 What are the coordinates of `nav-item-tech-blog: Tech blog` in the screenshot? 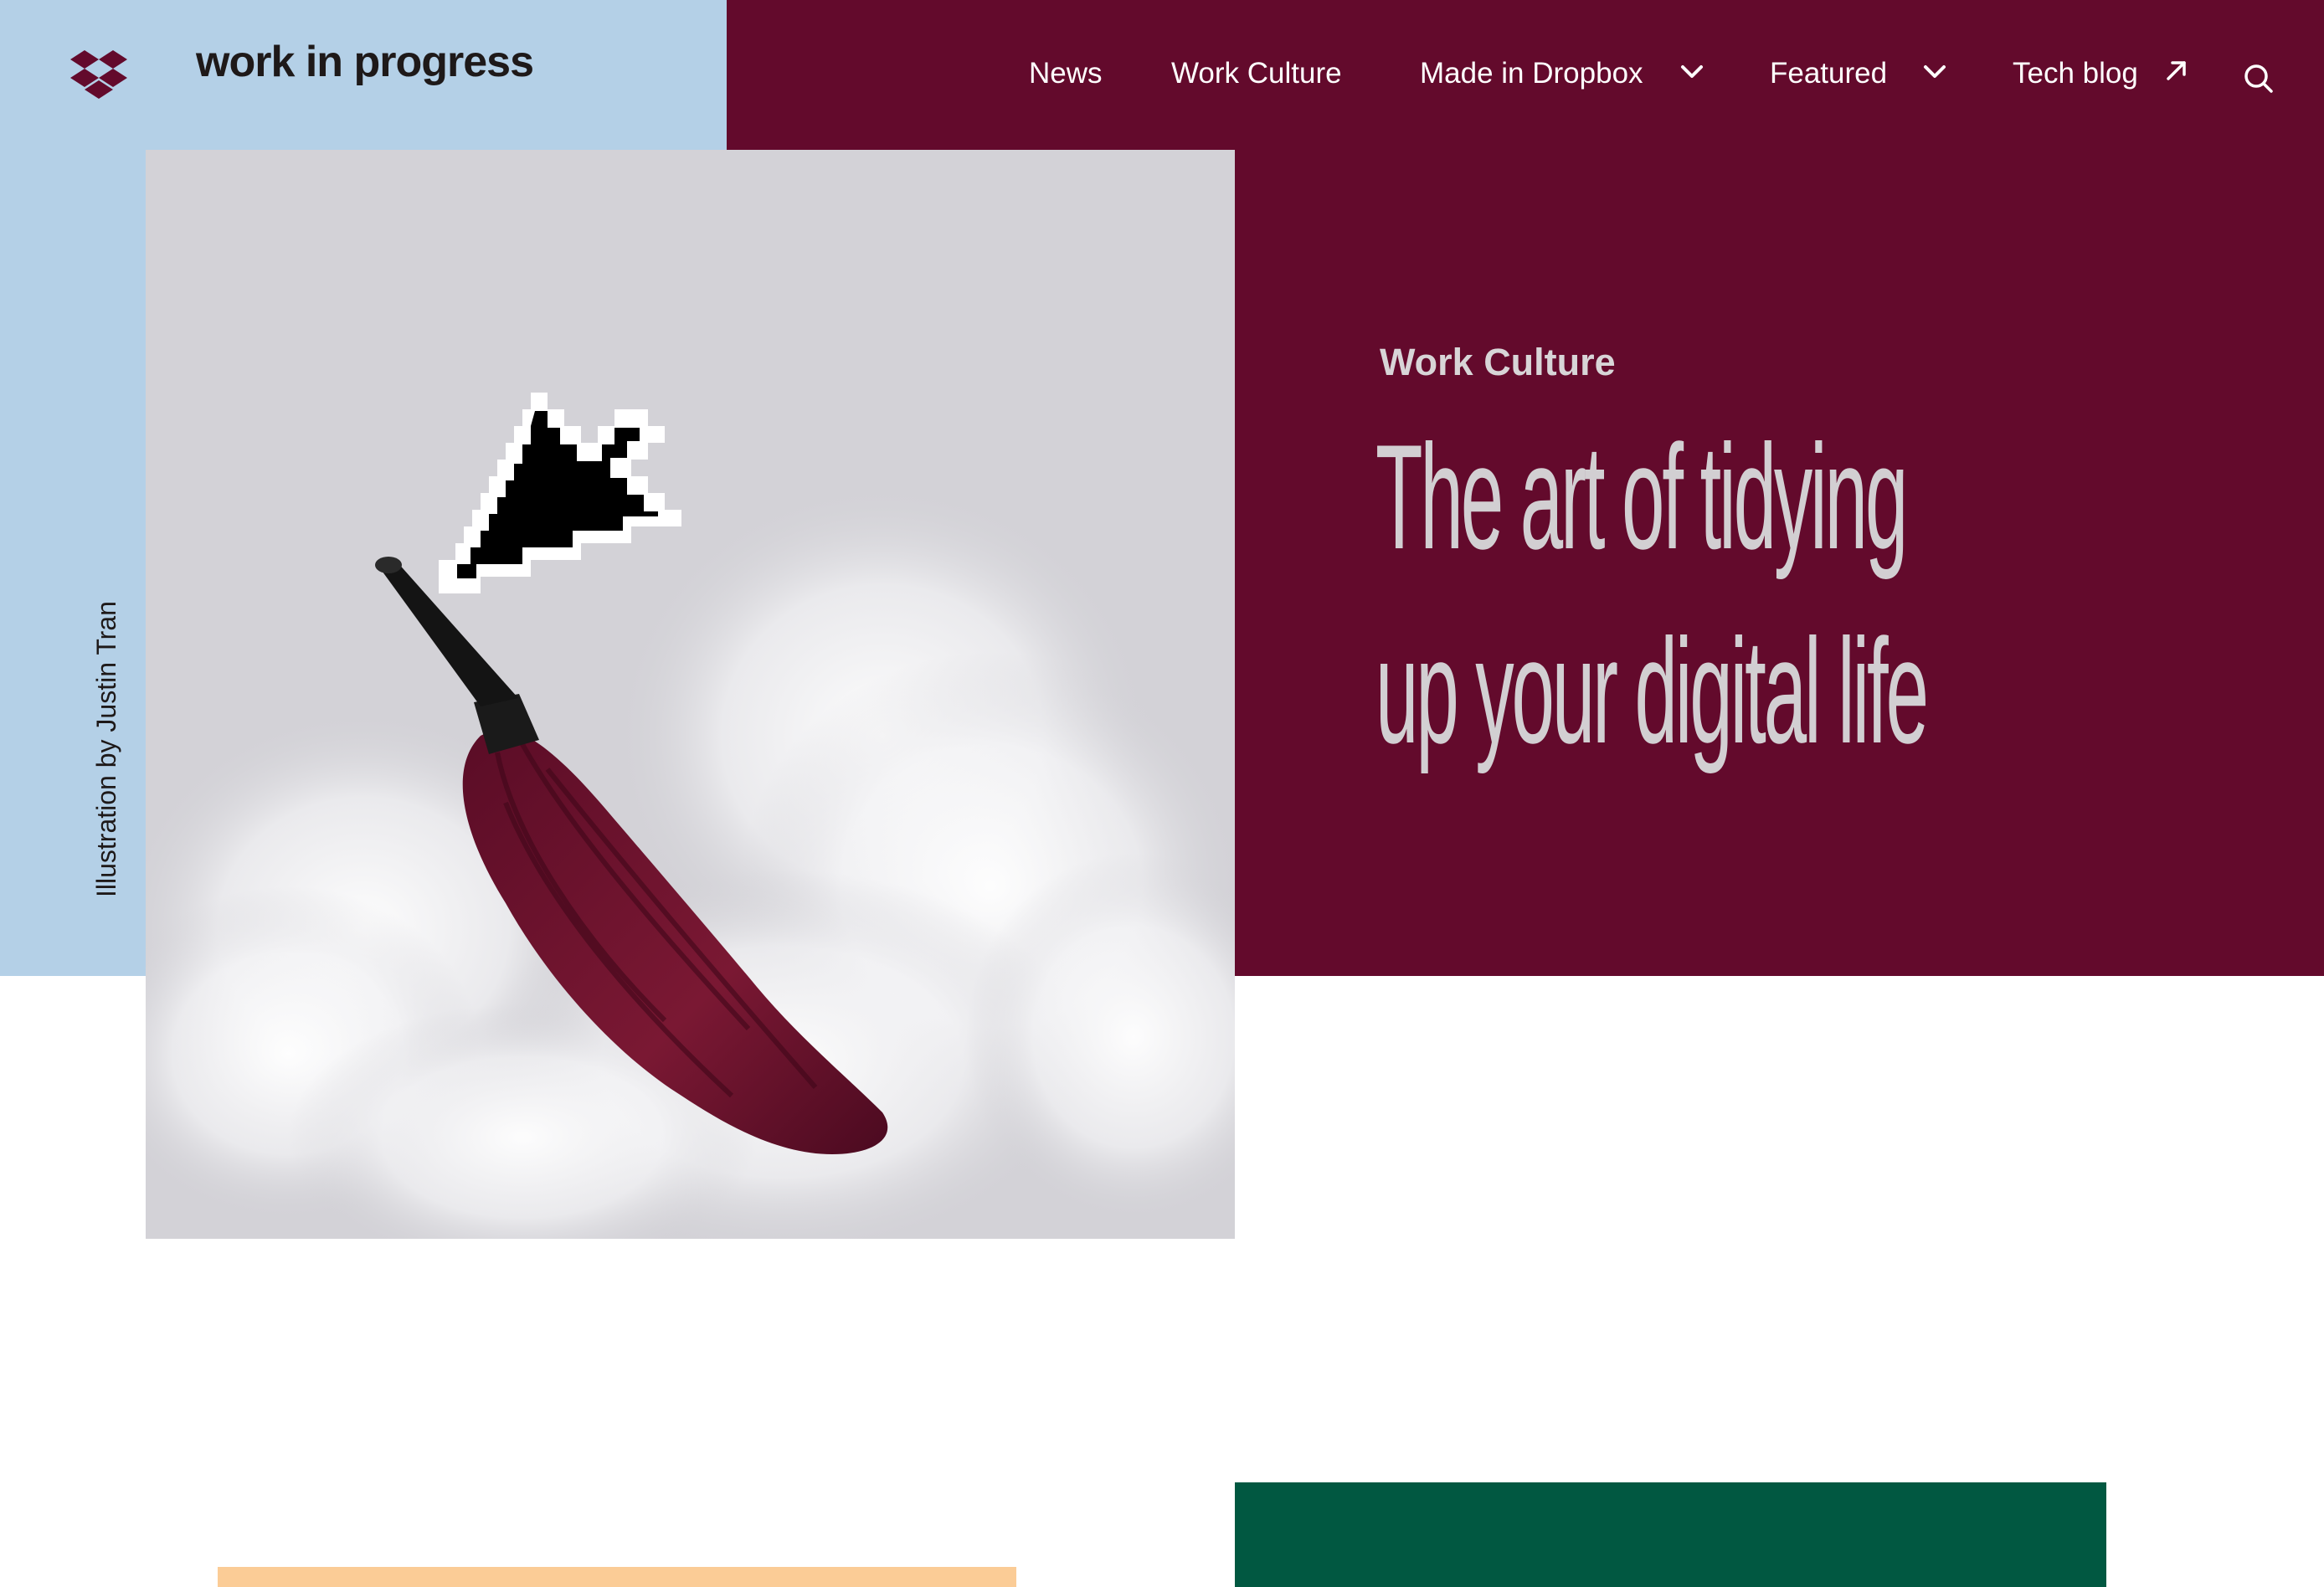 It's located at (2099, 73).